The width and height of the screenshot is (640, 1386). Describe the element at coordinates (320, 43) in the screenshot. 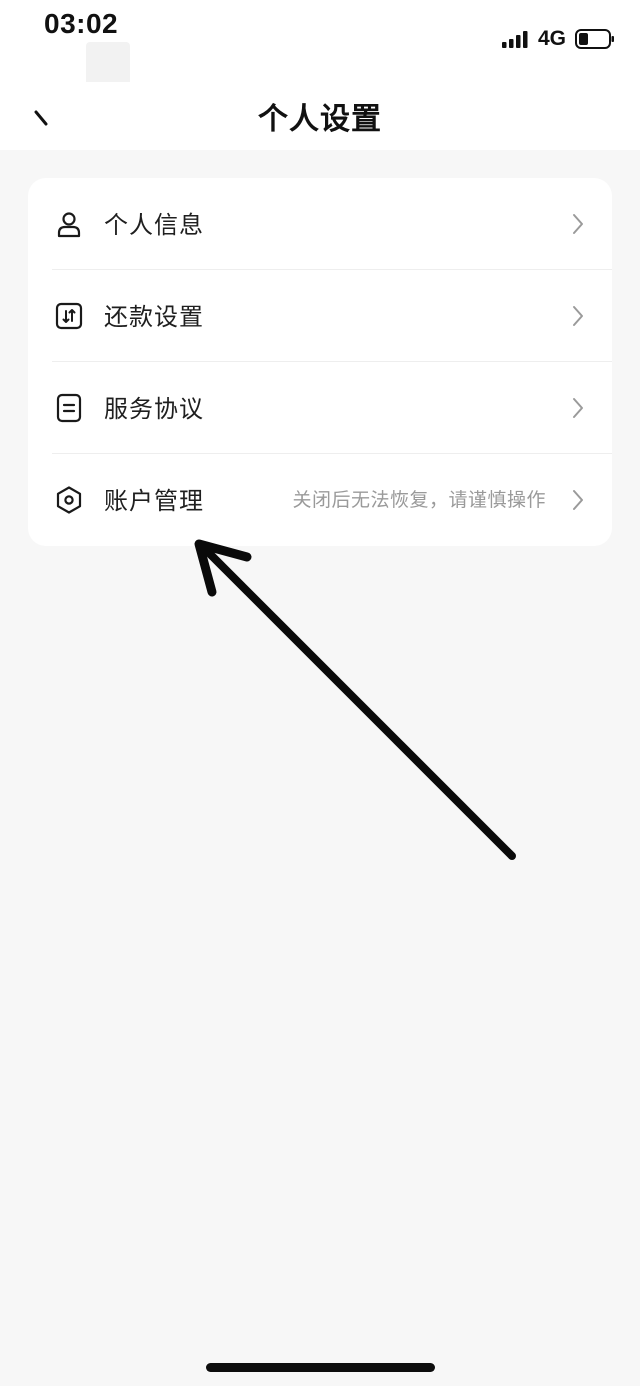

I see `status-bar: 03:02 4G` at that location.